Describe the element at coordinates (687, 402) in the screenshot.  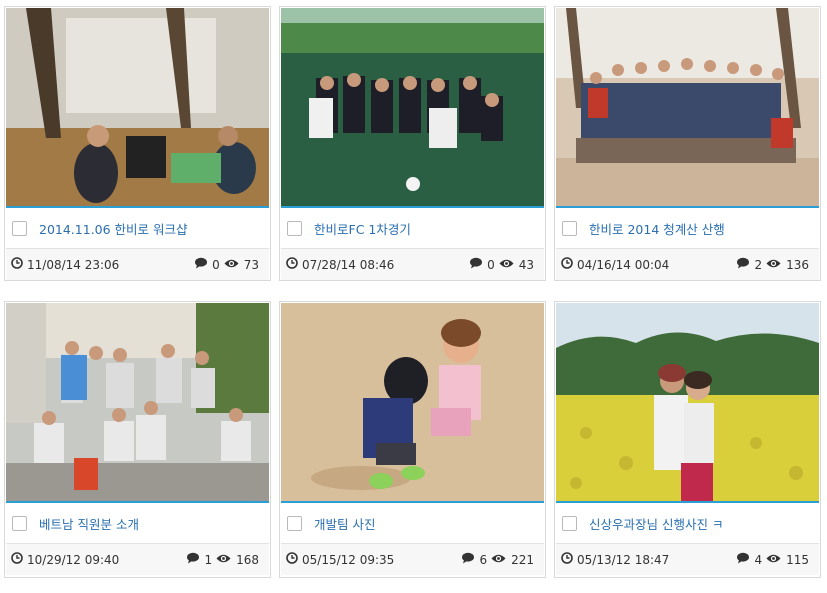
I see `photo-canola-field` at that location.